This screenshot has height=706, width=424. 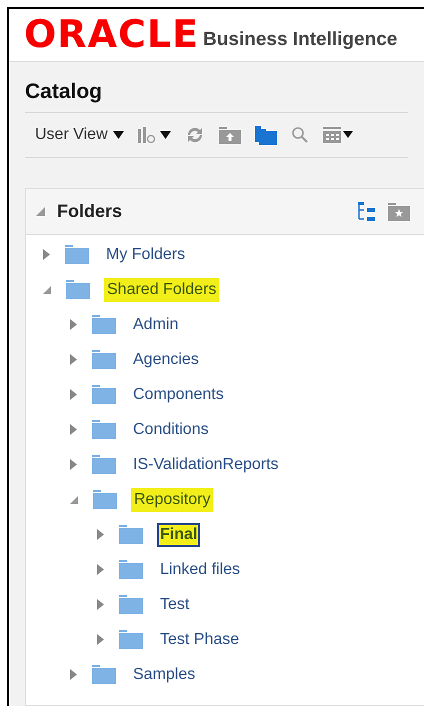 What do you see at coordinates (64, 92) in the screenshot?
I see `page-title: Catalog` at bounding box center [64, 92].